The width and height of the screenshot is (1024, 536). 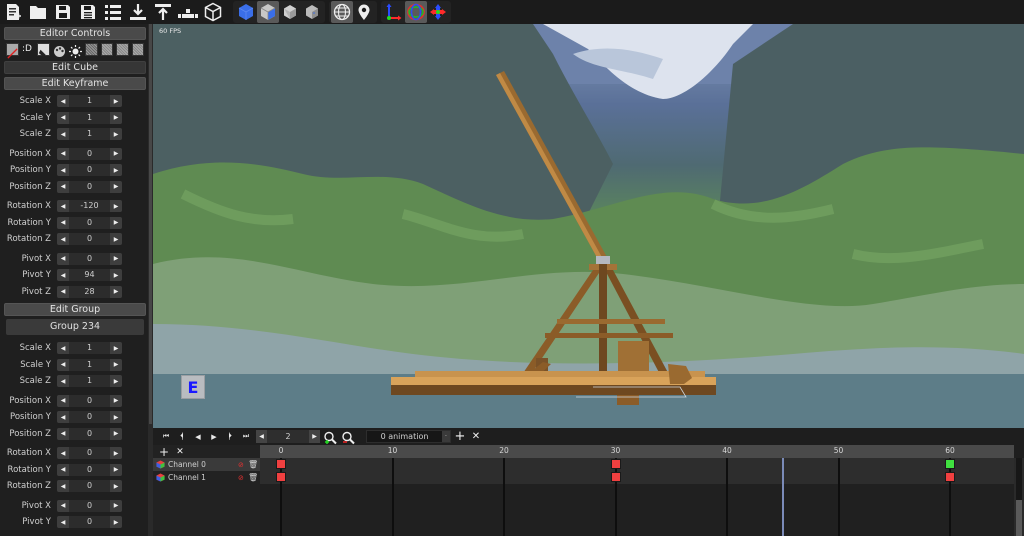 I want to click on last-frame-icon: ⏭, so click(x=245, y=437).